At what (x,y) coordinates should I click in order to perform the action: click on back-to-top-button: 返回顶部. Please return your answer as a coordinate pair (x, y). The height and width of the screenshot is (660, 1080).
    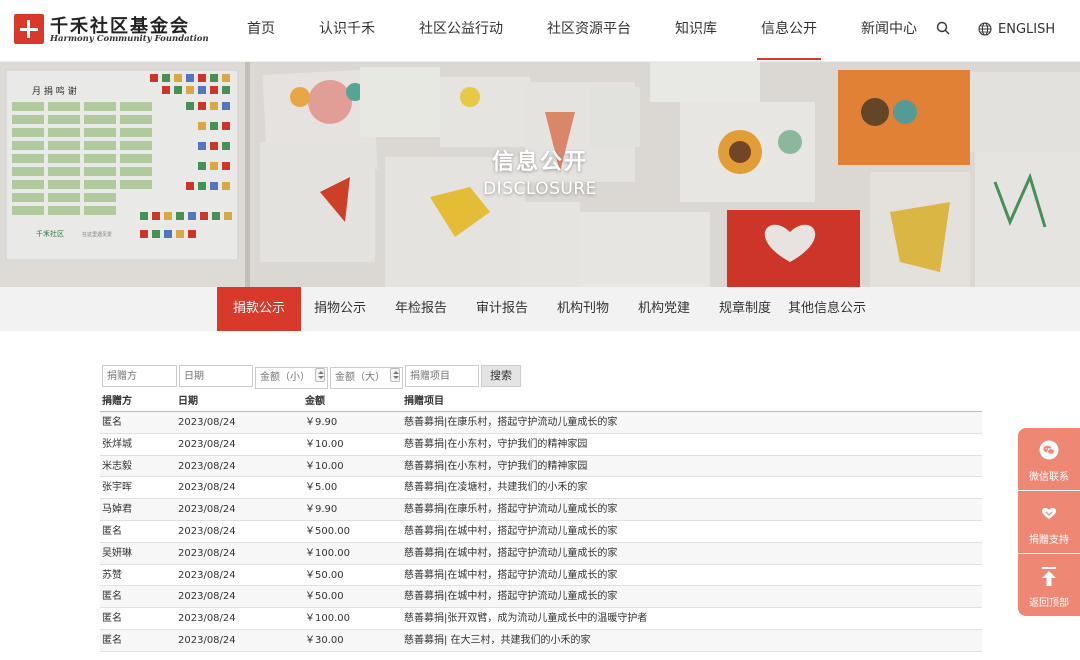
    Looking at the image, I should click on (1049, 585).